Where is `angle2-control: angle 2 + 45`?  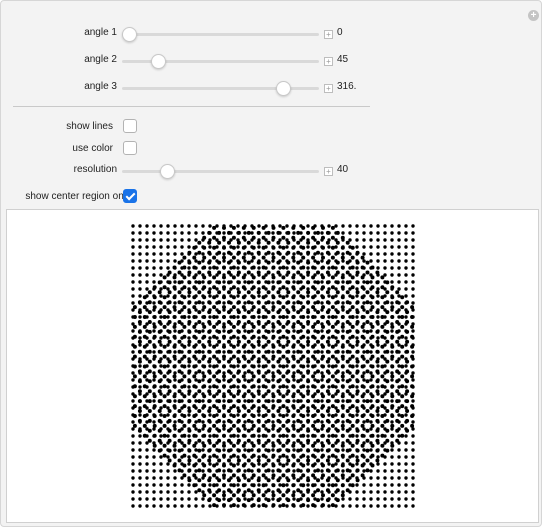 angle2-control: angle 2 + 45 is located at coordinates (272, 61).